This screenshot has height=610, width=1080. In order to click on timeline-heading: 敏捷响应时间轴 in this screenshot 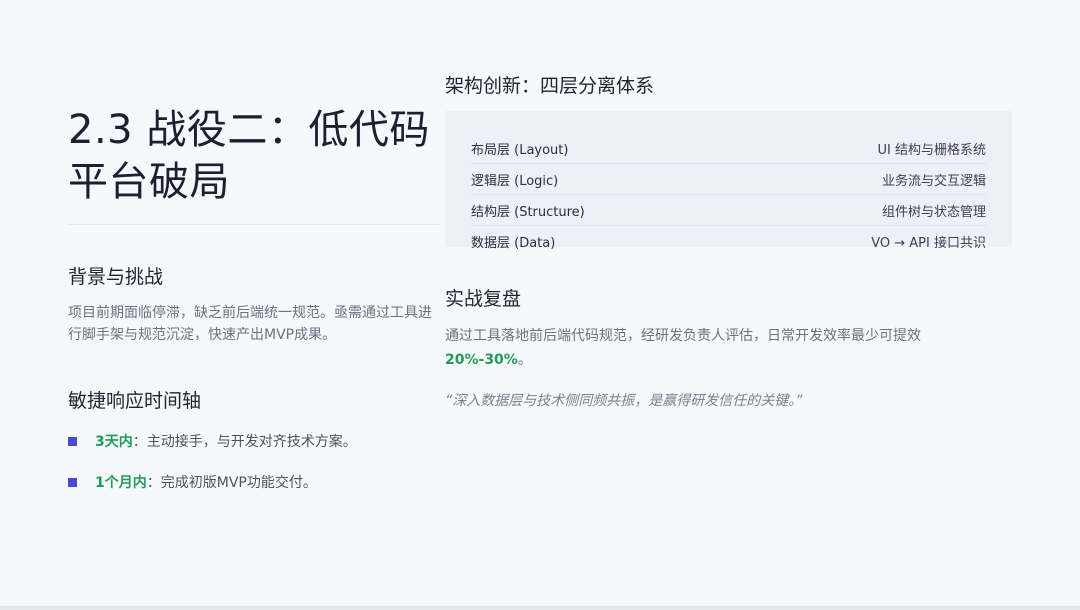, I will do `click(135, 401)`.